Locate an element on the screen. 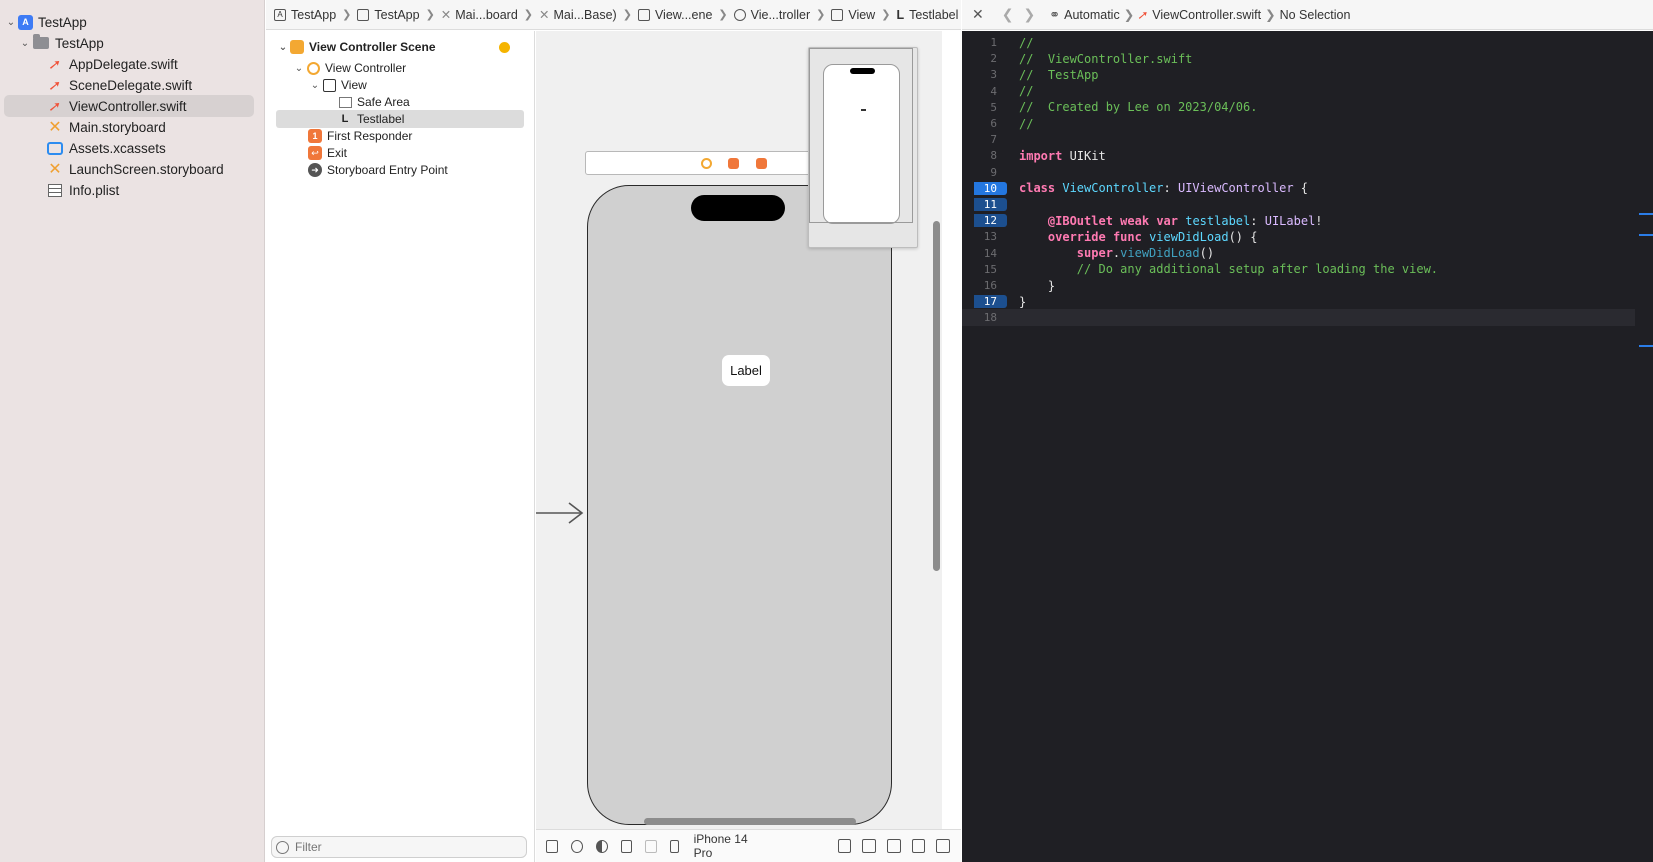 The width and height of the screenshot is (1653, 862). outline-exit-row: ↩ Exit is located at coordinates (416, 153).